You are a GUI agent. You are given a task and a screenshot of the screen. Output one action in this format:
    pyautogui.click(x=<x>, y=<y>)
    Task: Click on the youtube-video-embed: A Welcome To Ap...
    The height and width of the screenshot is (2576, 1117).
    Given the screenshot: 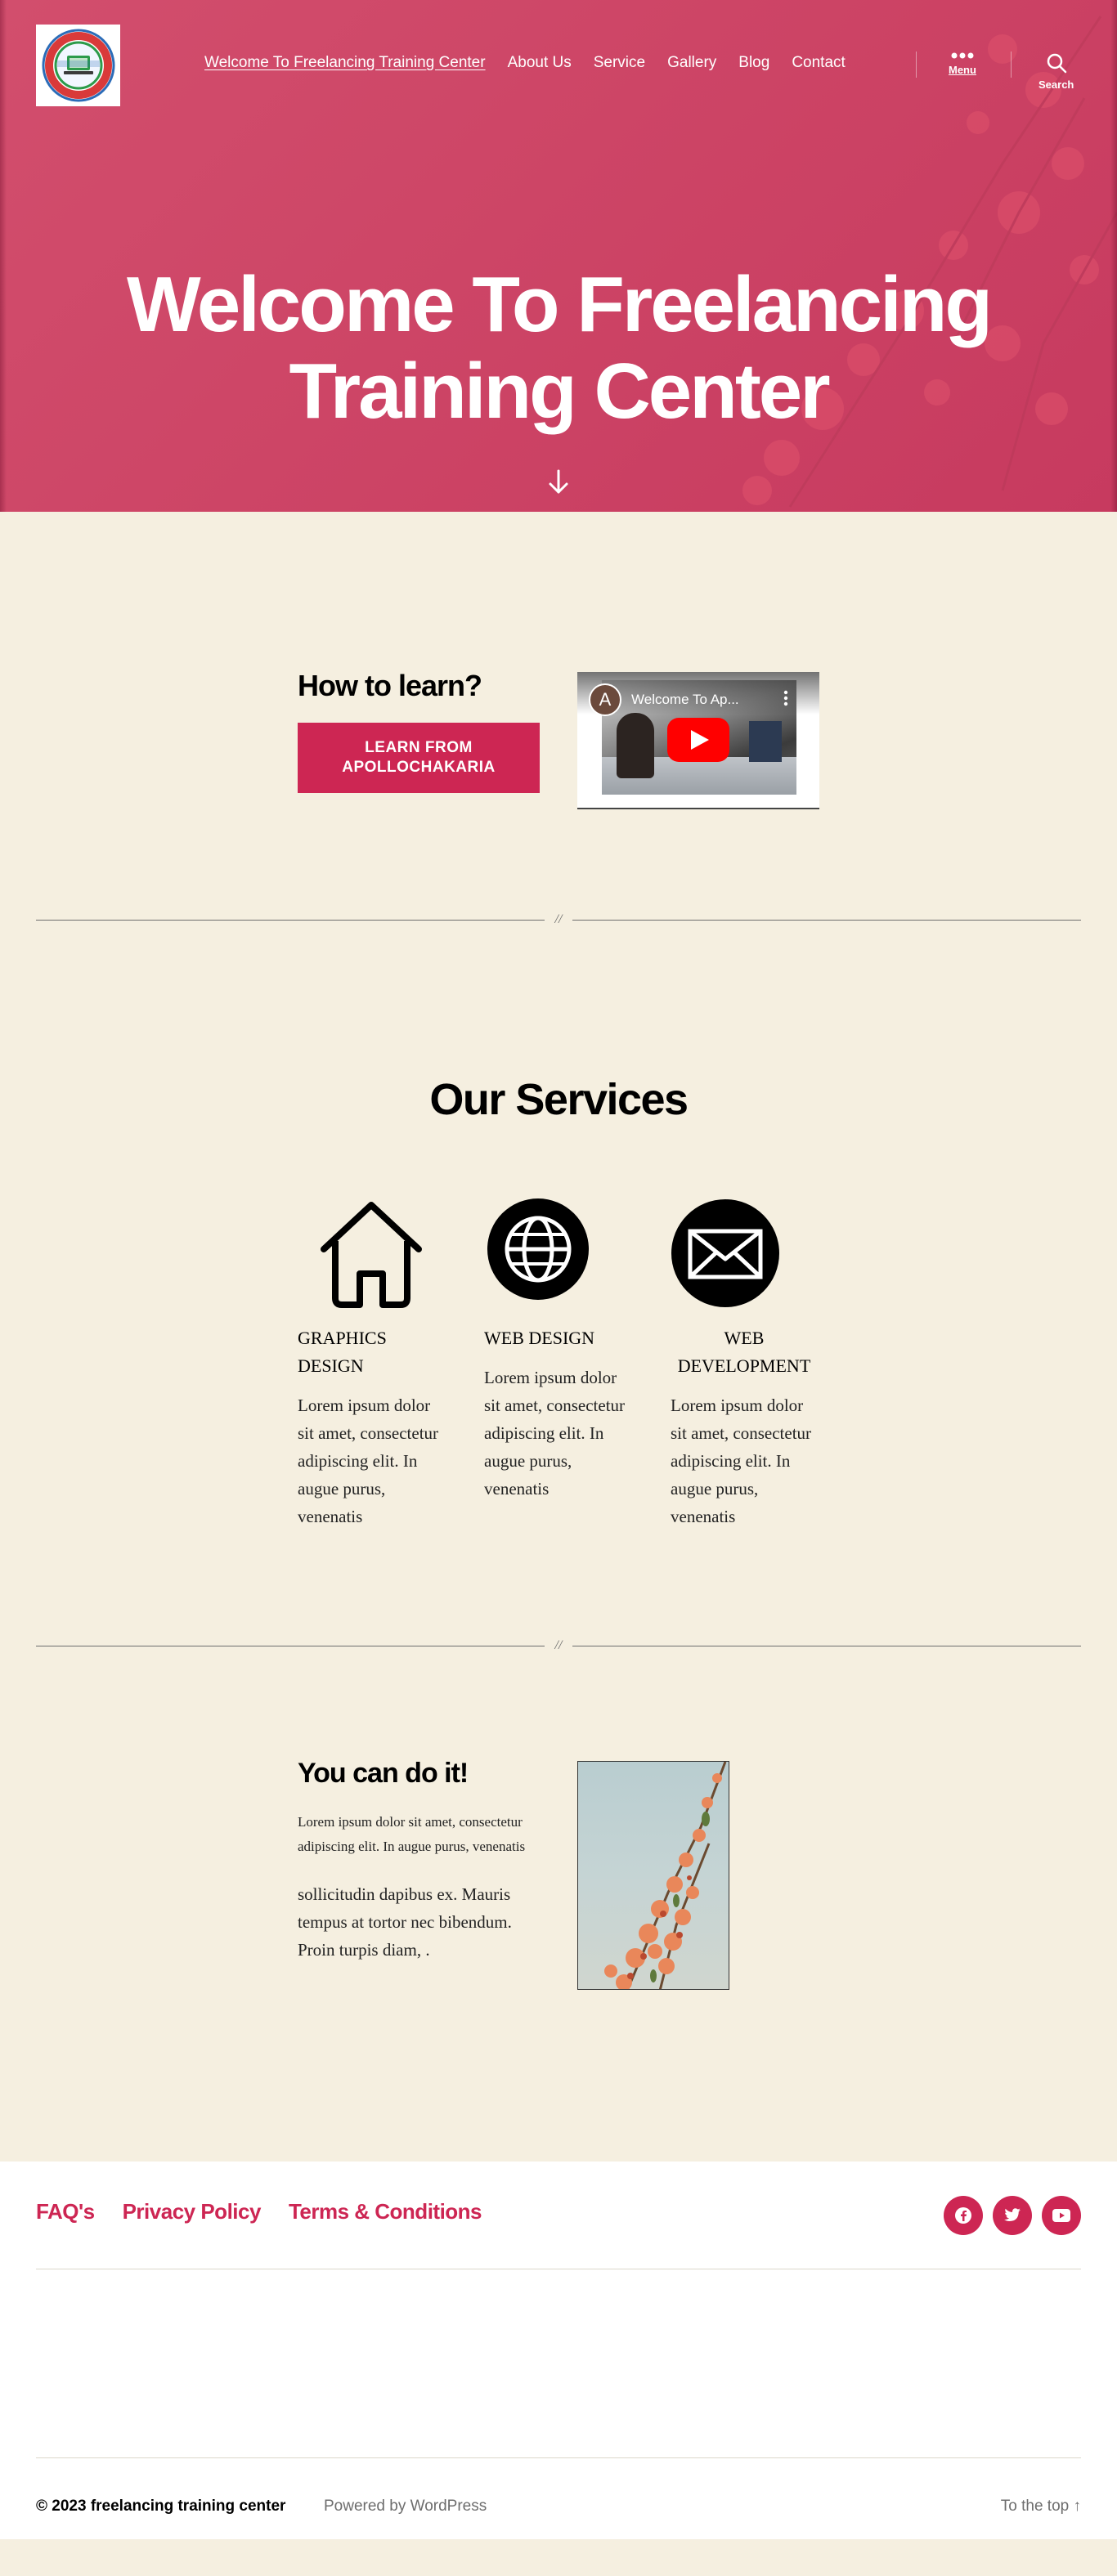 What is the action you would take?
    pyautogui.click(x=698, y=741)
    